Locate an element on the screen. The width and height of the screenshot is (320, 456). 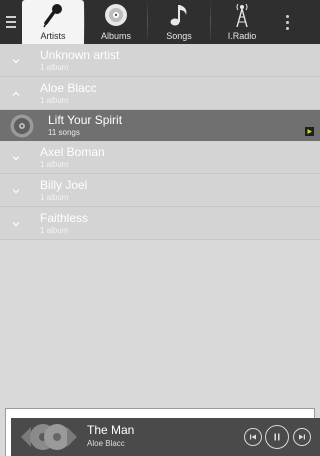
album-row-lift-your-spirit: Lift Your Spirit 11 songs is located at coordinates (160, 125).